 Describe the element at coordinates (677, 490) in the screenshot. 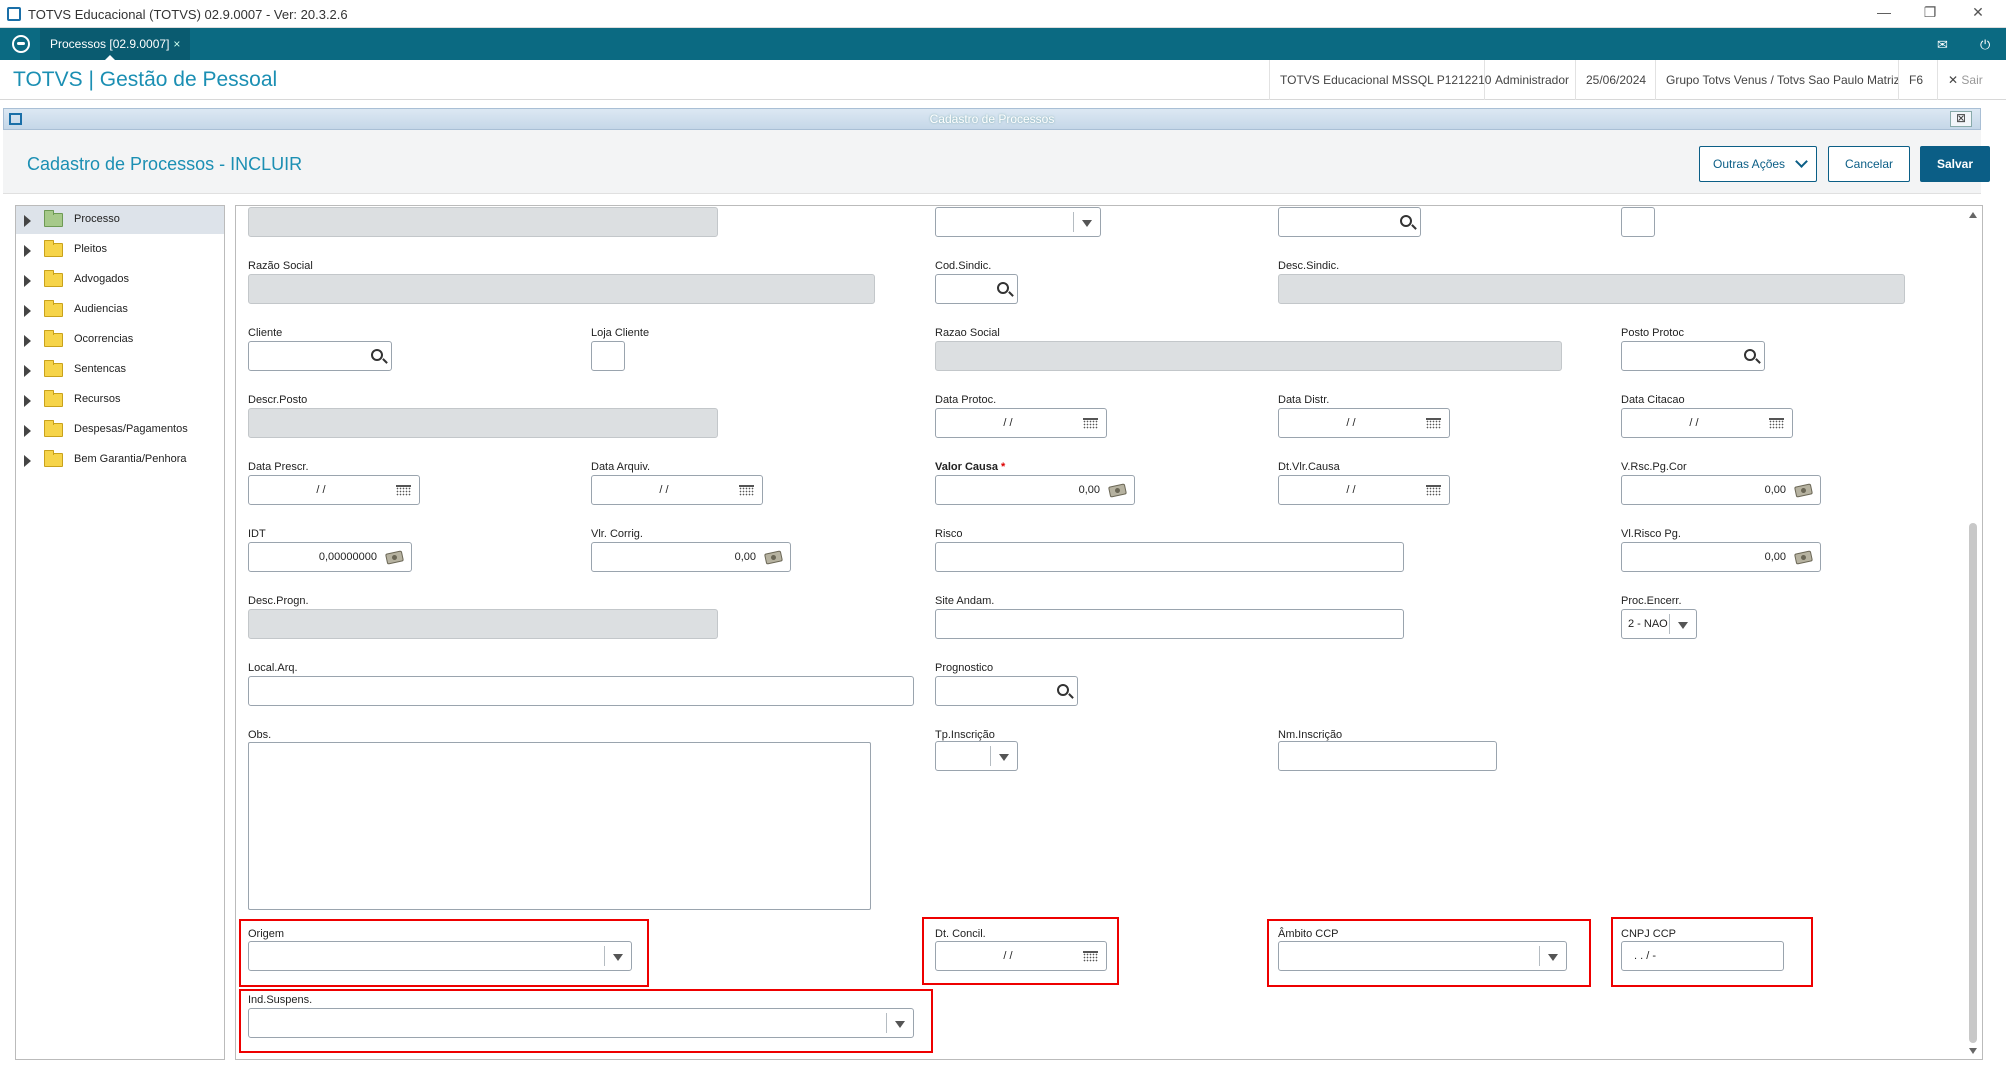

I see `data-arquiv-field: / /` at that location.